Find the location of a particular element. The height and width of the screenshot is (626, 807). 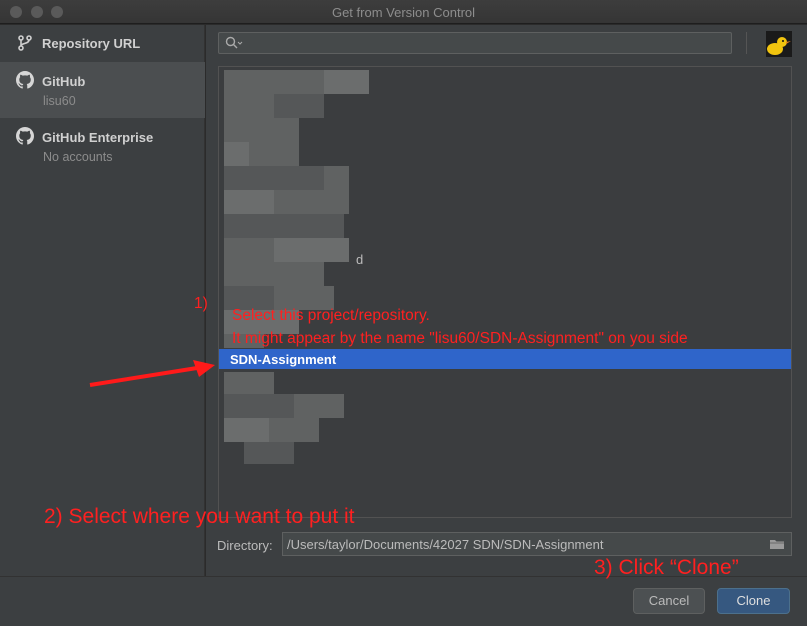

list-item-selected: SDN-Assignment is located at coordinates (505, 359).